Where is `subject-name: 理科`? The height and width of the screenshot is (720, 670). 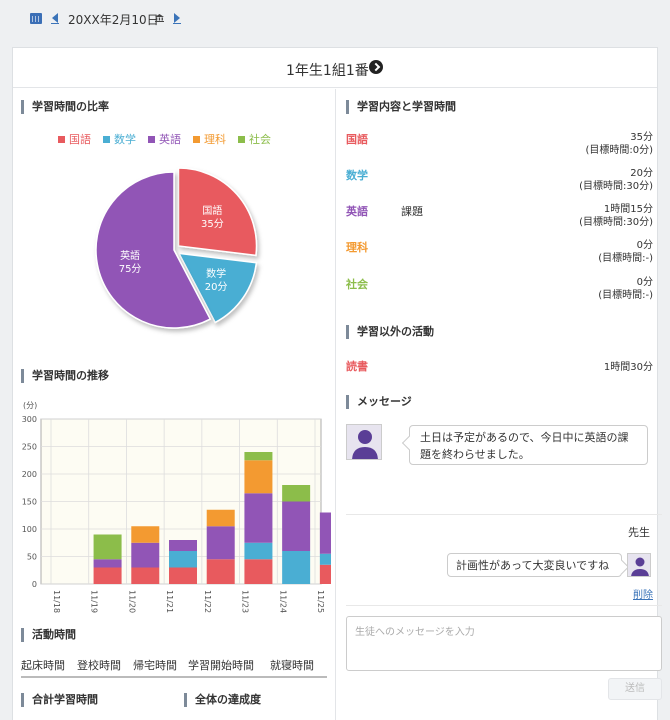
subject-name: 理科 is located at coordinates (357, 247).